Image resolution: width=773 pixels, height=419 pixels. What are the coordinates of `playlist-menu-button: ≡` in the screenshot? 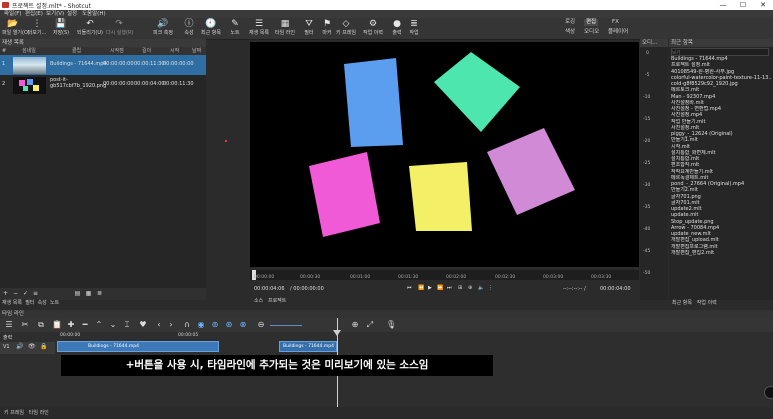 It's located at (35, 293).